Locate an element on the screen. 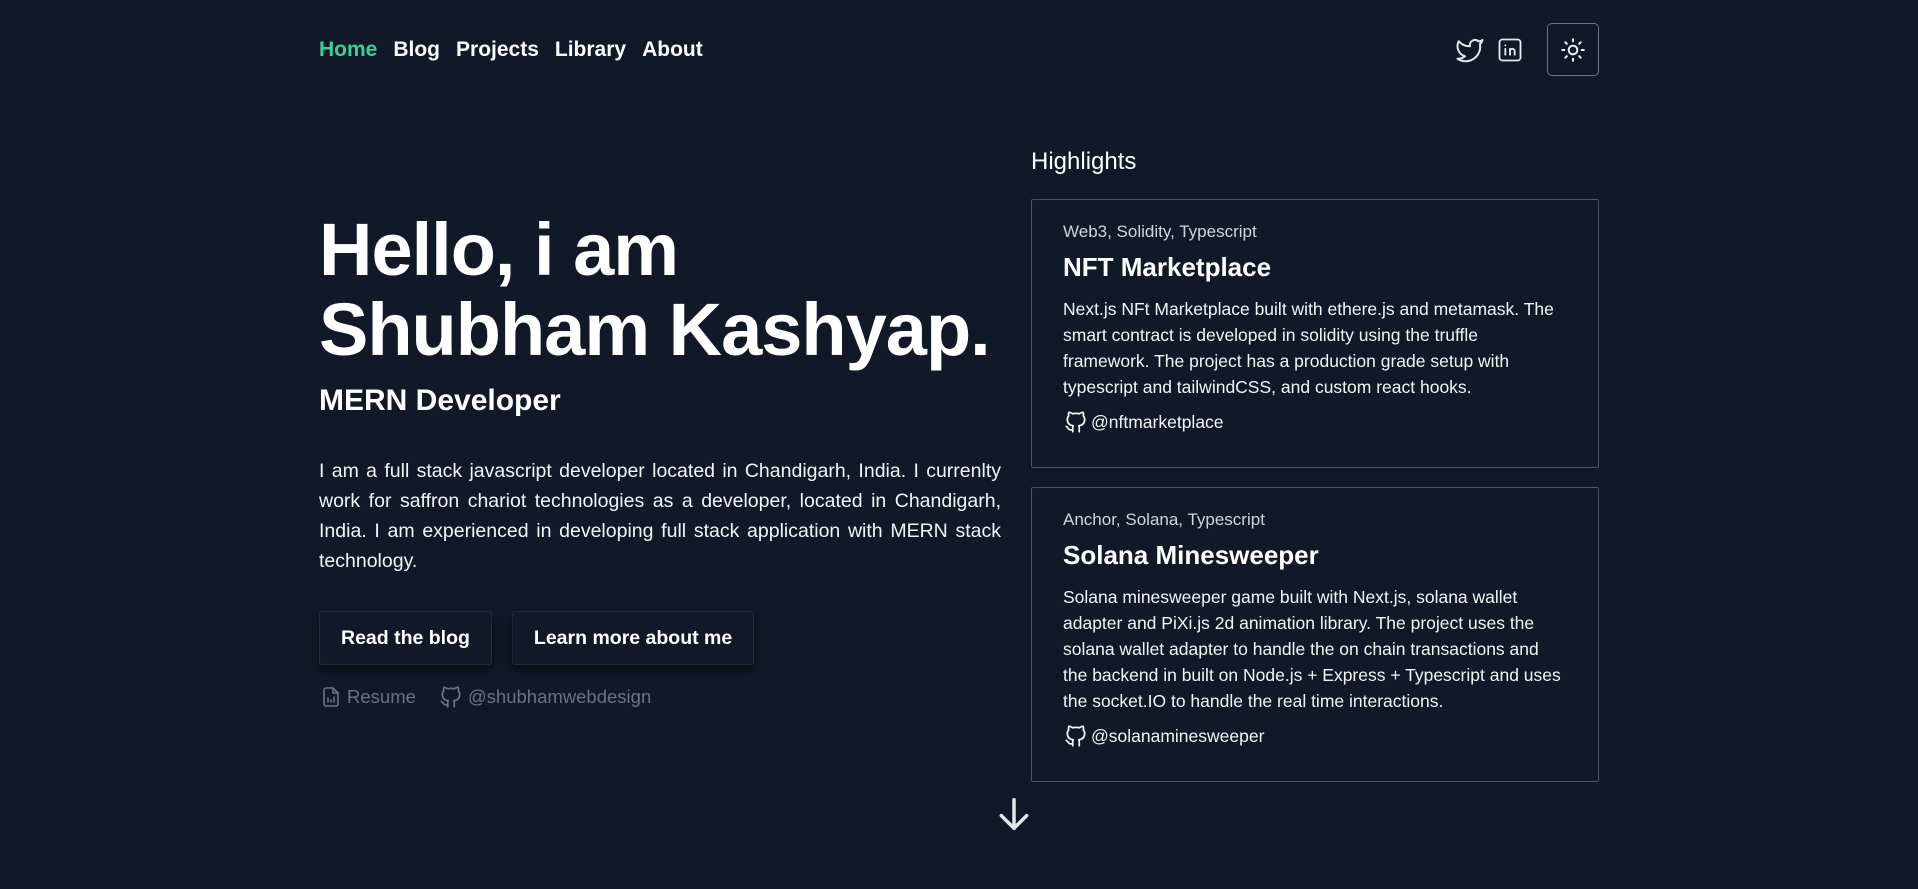 The height and width of the screenshot is (889, 1918). hero-links: Resume @shubhamwebdesign is located at coordinates (485, 697).